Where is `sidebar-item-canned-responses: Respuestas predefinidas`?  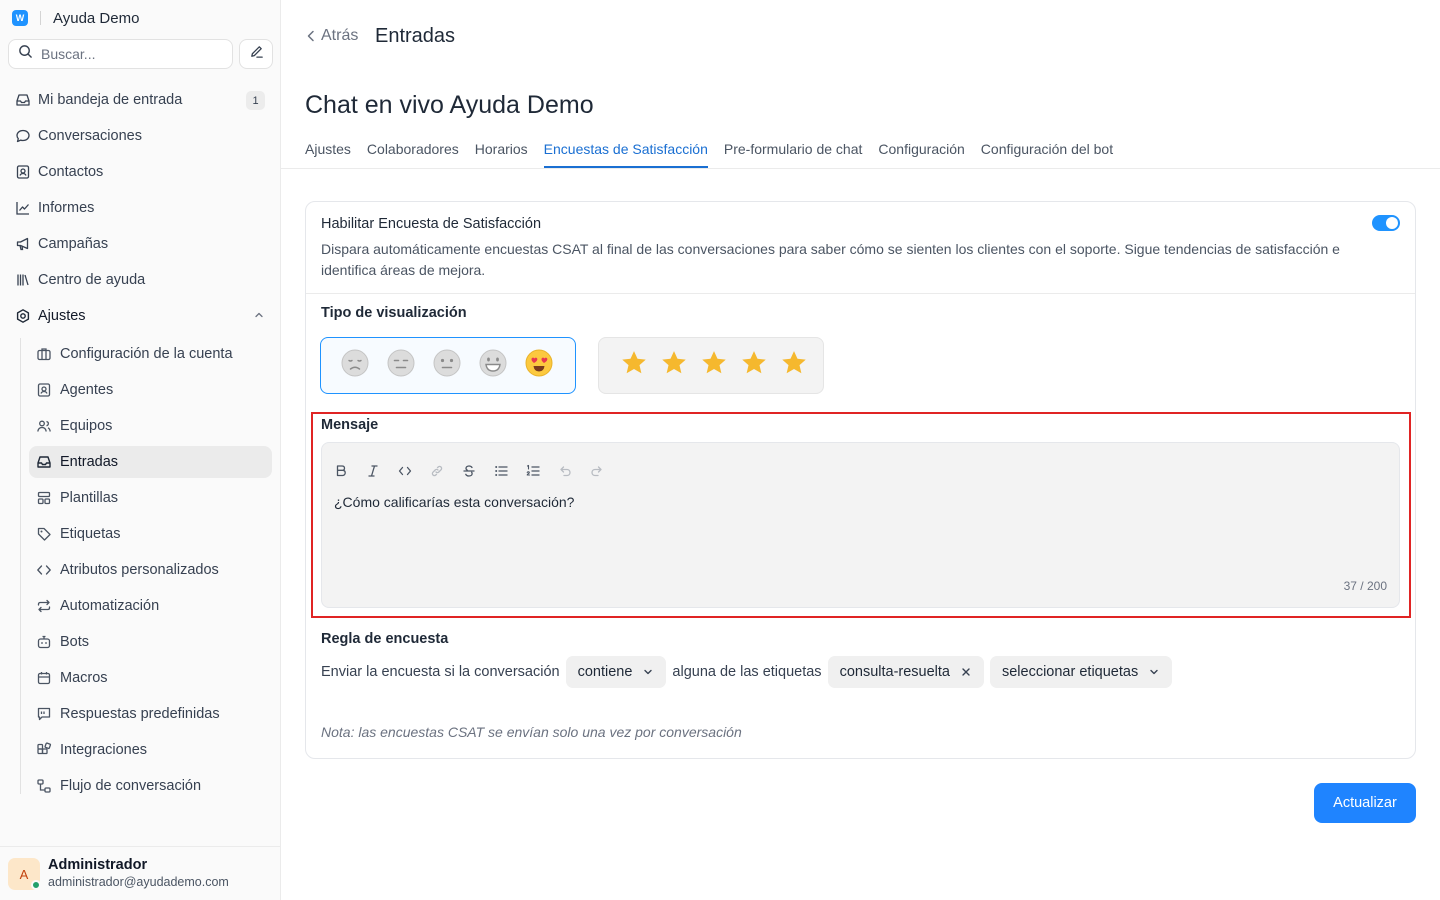
sidebar-item-canned-responses: Respuestas predefinidas is located at coordinates (150, 714).